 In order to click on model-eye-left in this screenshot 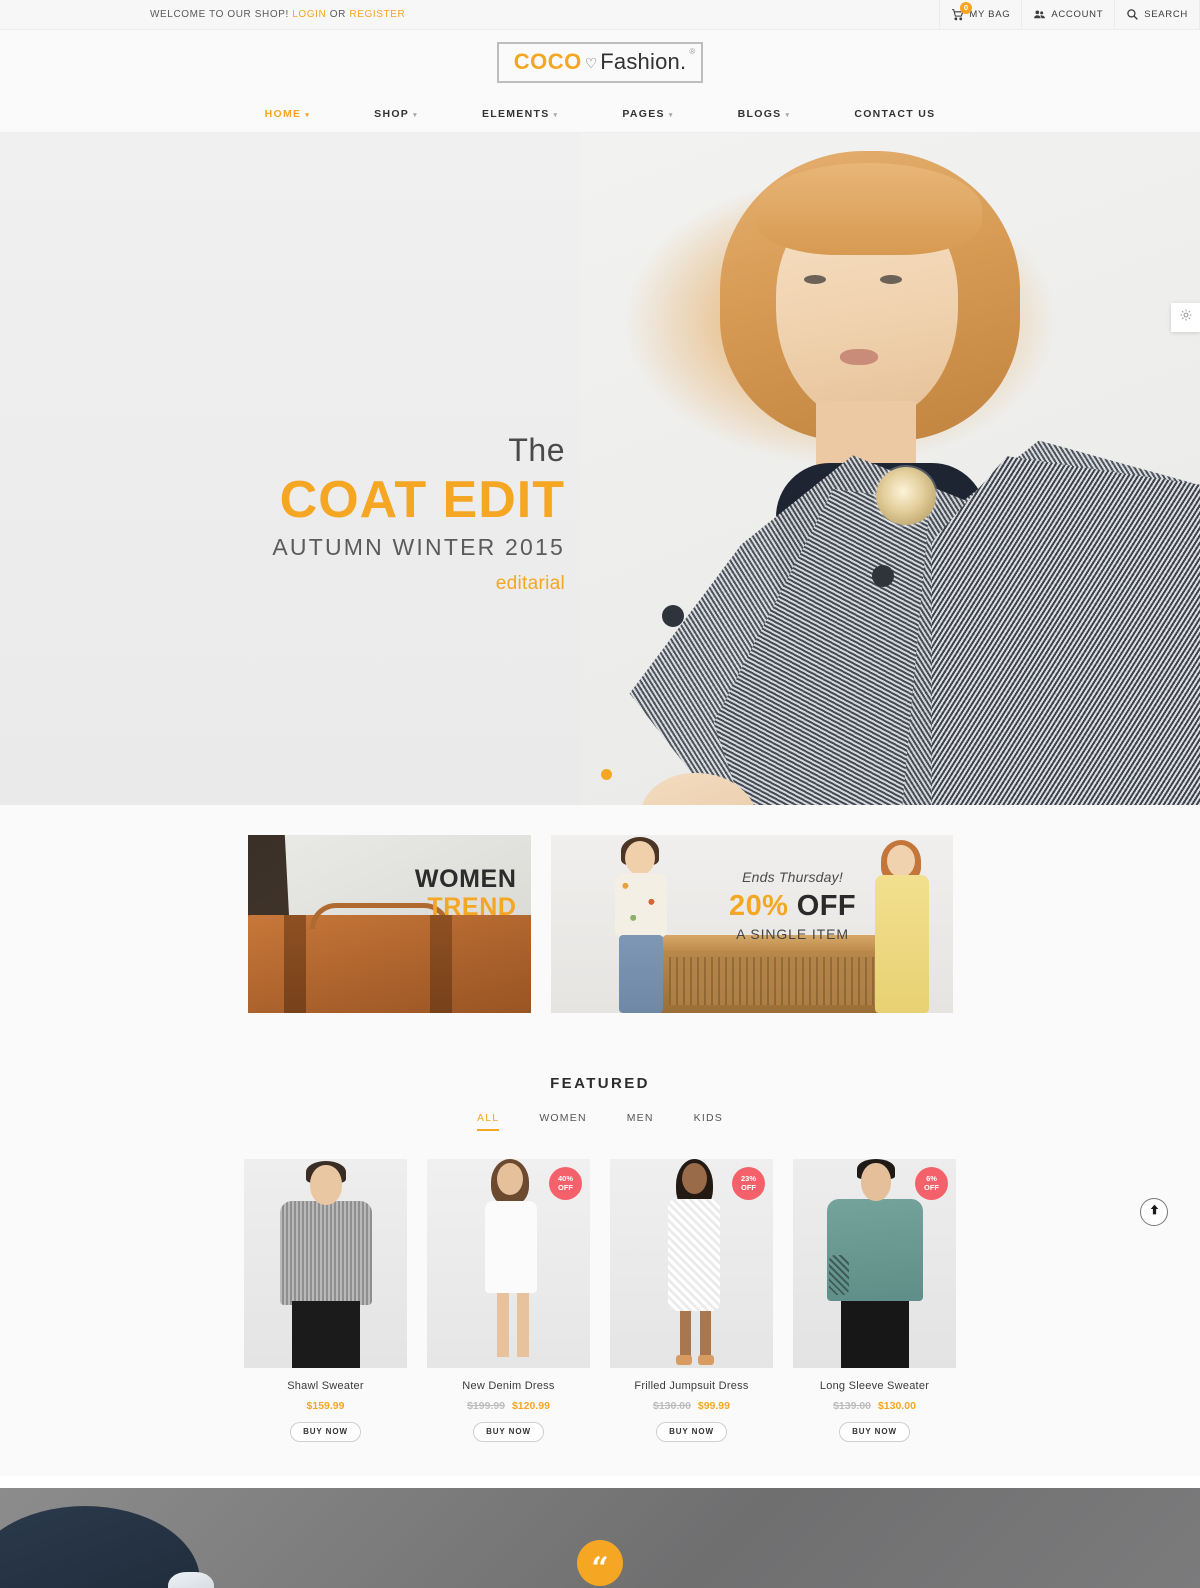, I will do `click(815, 279)`.